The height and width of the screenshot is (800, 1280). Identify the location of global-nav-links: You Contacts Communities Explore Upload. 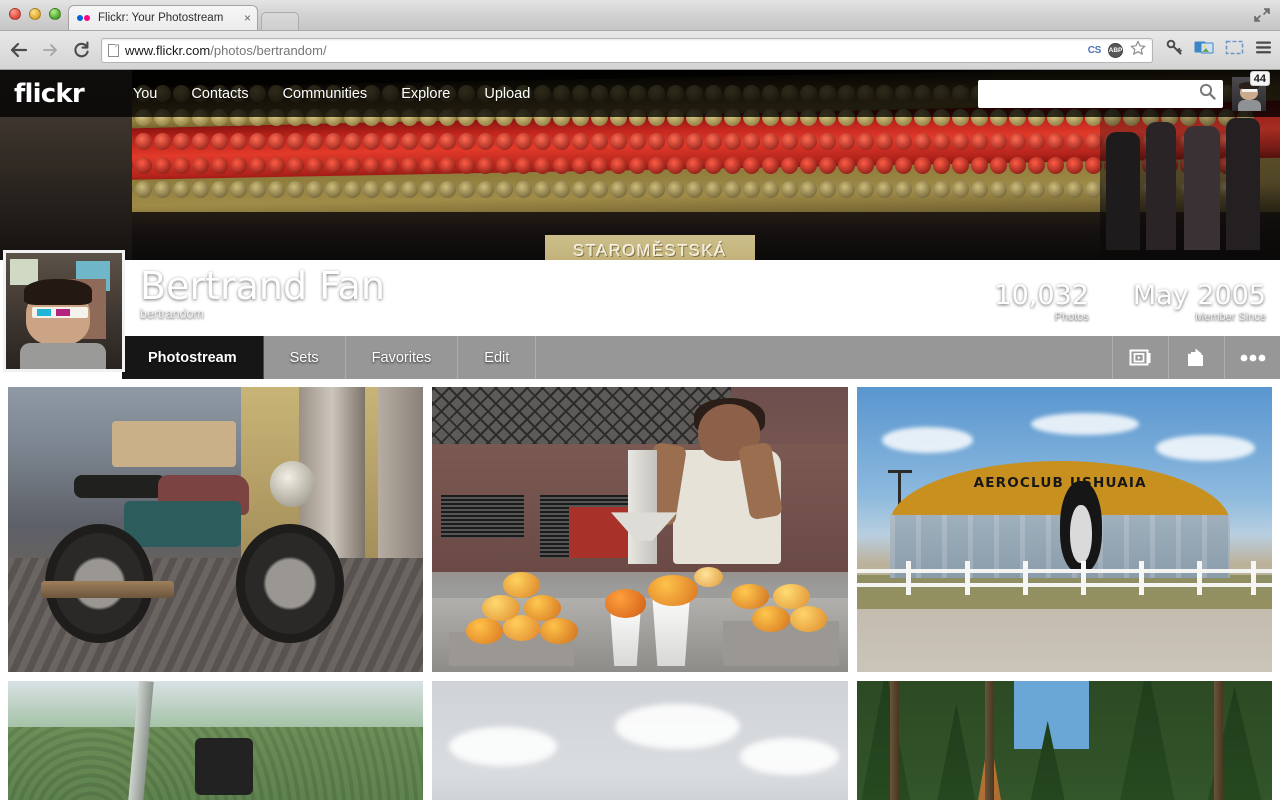
(331, 94).